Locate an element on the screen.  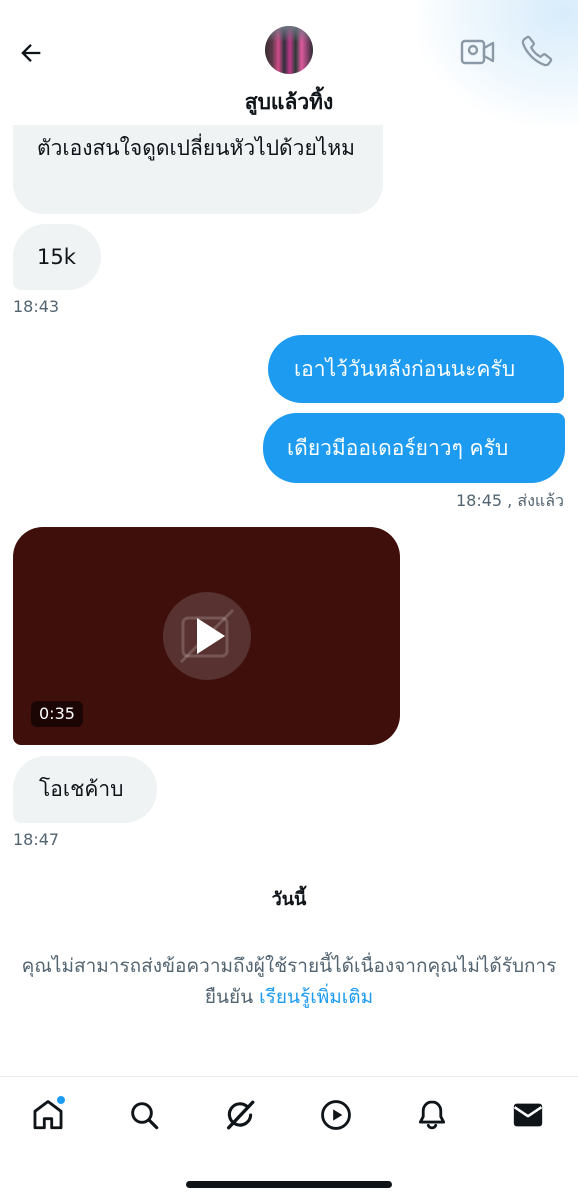
message-bubble-sent: เอาไว้วันหลังก่อนนะครับ is located at coordinates (416, 369).